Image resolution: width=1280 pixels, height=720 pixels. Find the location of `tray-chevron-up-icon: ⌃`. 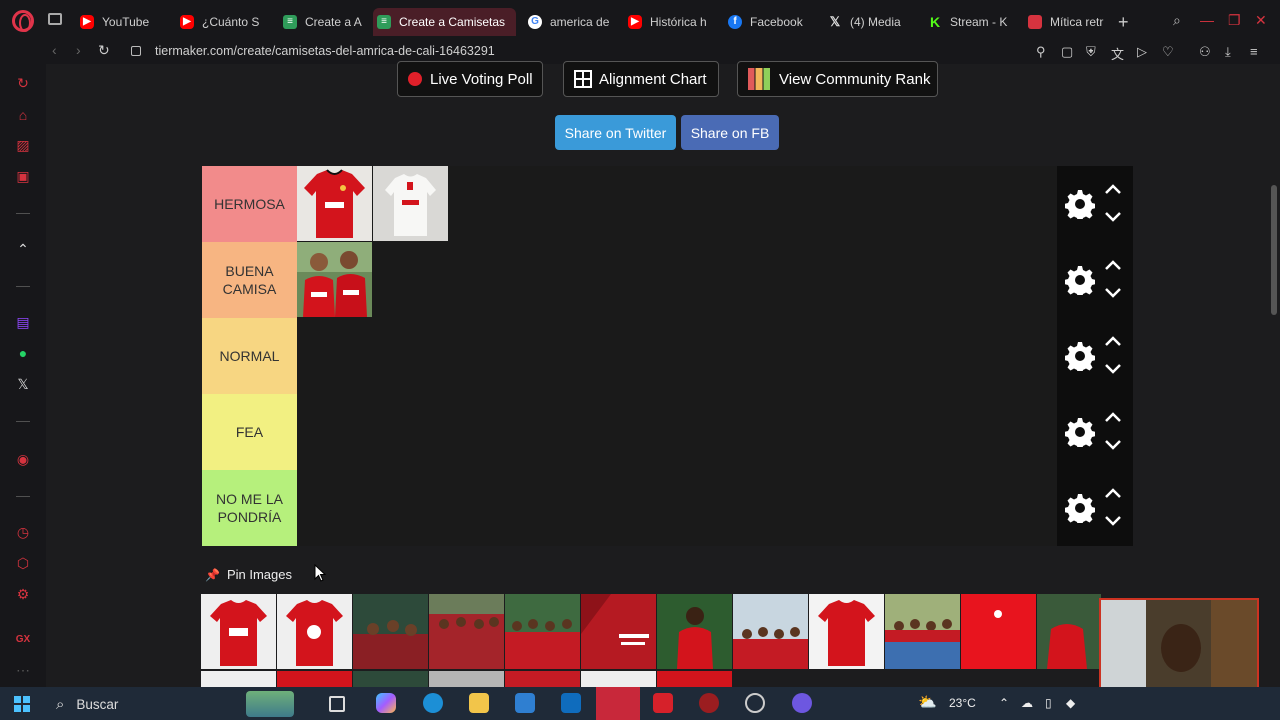

tray-chevron-up-icon: ⌃ is located at coordinates (1004, 703).